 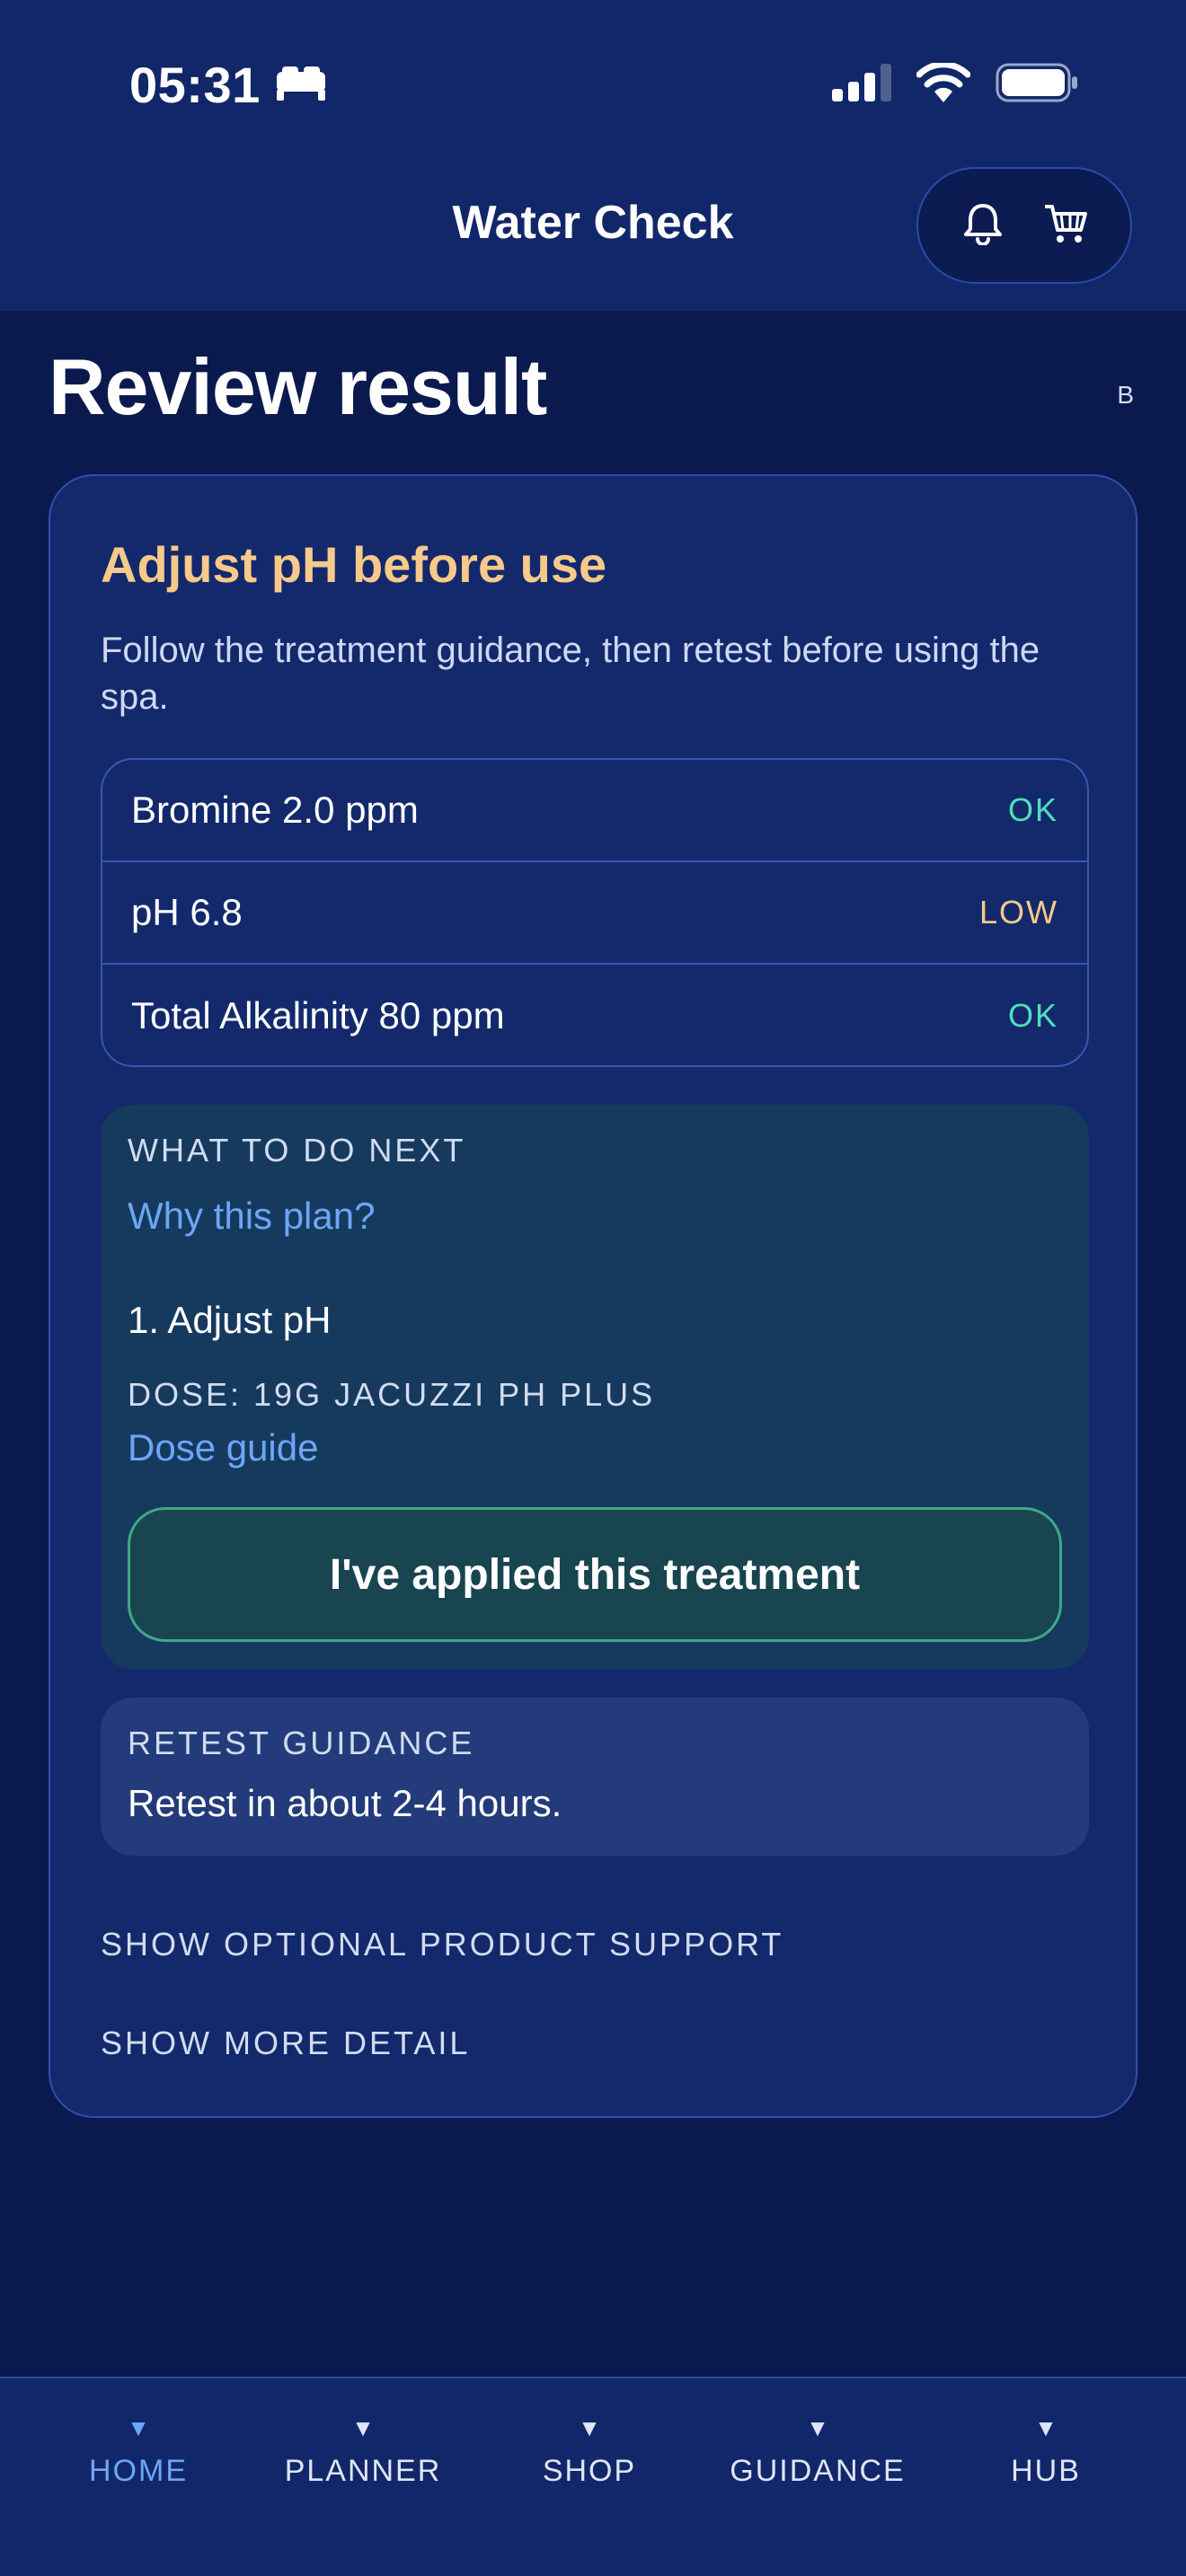 I want to click on tab-planner: ▼ PLANNER, so click(x=363, y=2451).